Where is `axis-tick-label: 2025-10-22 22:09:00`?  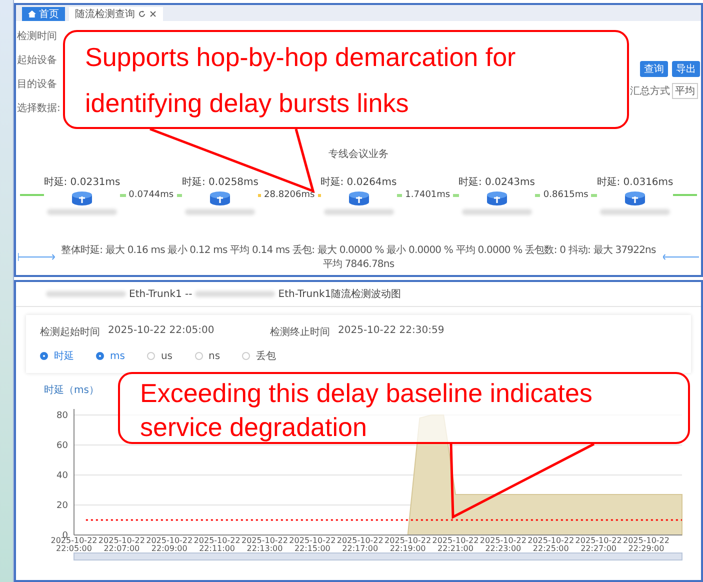
axis-tick-label: 2025-10-22 22:09:00 is located at coordinates (169, 544).